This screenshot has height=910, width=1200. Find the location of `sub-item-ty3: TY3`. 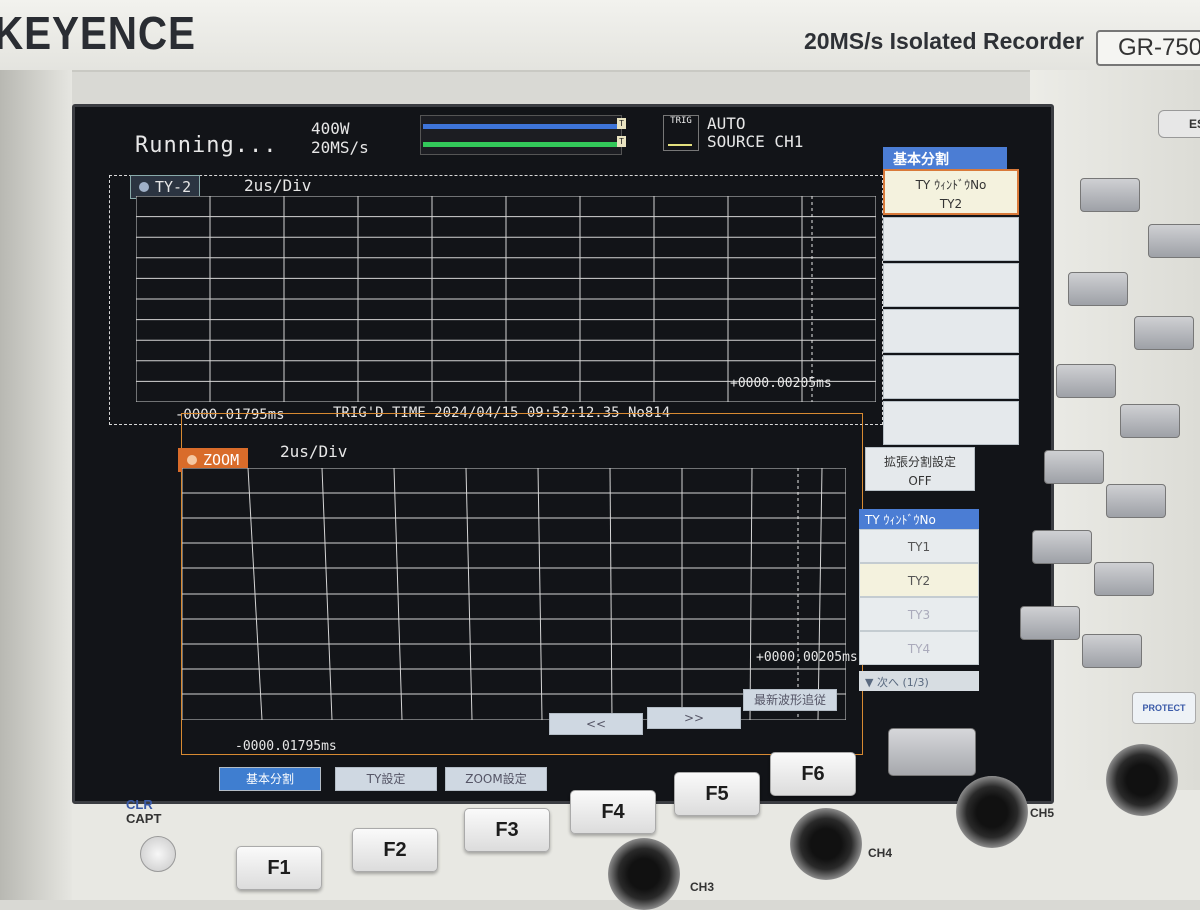

sub-item-ty3: TY3 is located at coordinates (919, 614).